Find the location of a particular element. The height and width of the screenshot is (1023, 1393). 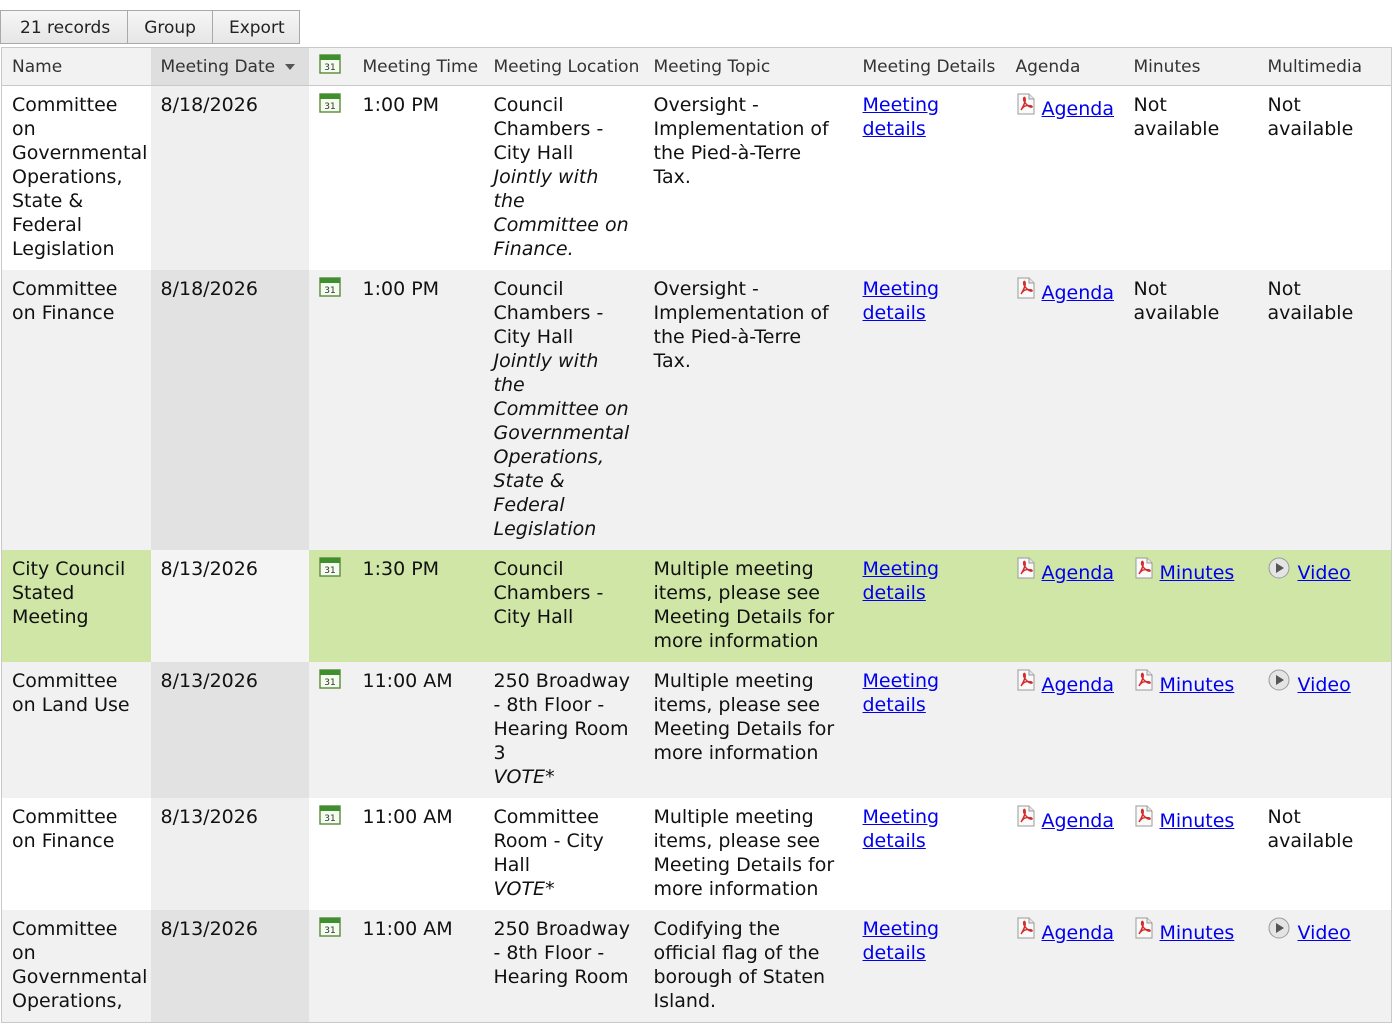

group-button: Group is located at coordinates (170, 27).